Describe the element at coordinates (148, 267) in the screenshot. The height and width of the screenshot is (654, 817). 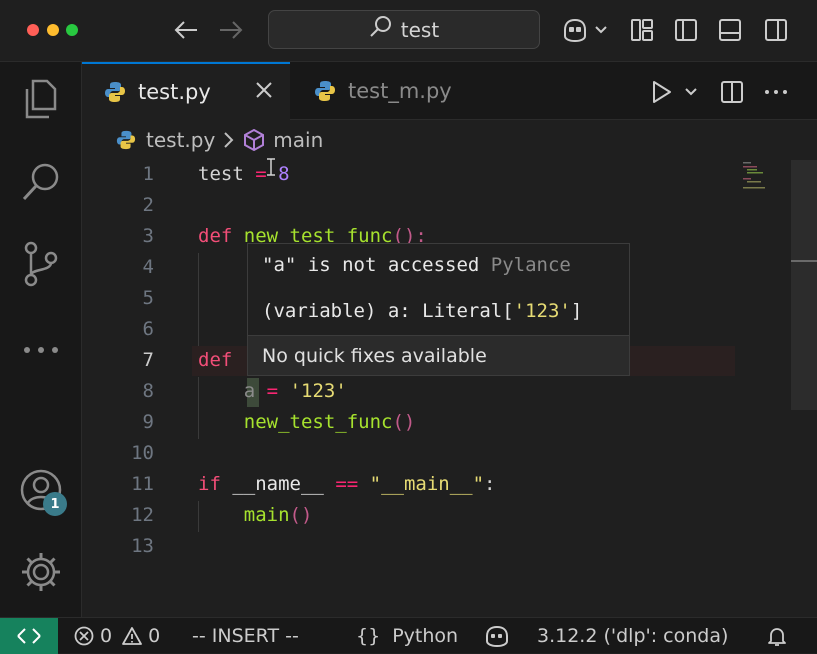
I see `line-number: 4` at that location.